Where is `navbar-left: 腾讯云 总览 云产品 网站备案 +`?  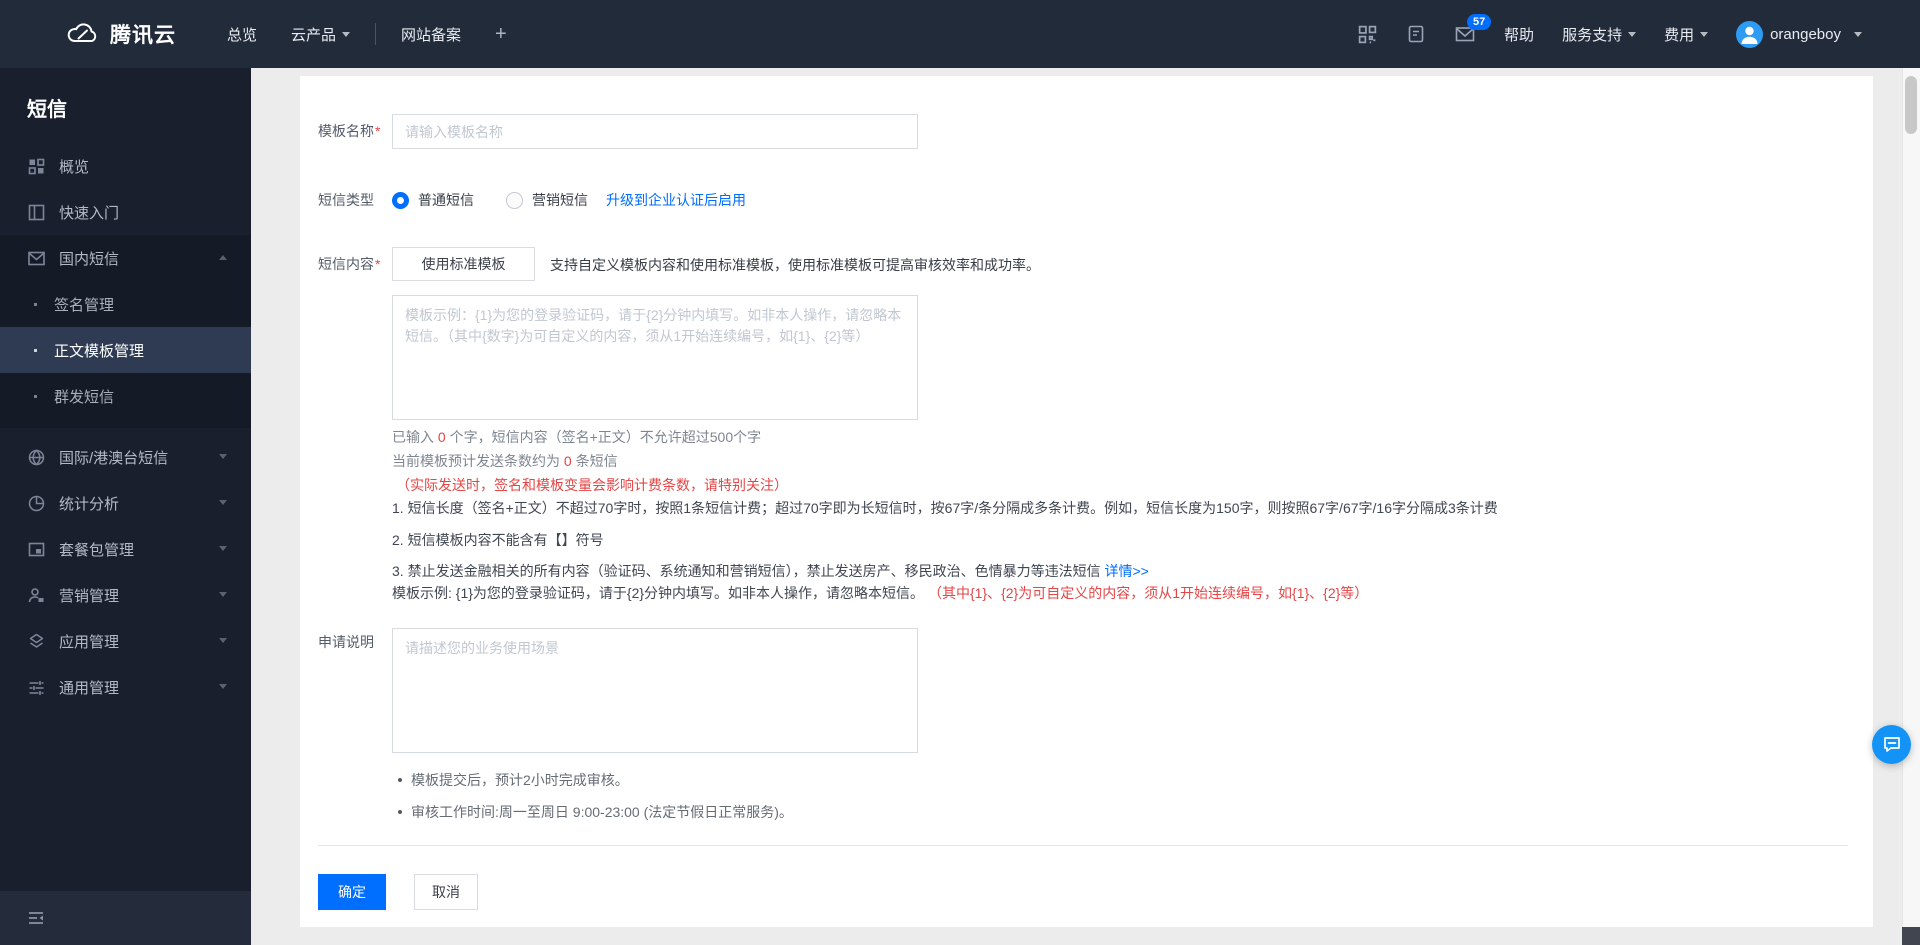
navbar-left: 腾讯云 总览 云产品 网站备案 + is located at coordinates (262, 34).